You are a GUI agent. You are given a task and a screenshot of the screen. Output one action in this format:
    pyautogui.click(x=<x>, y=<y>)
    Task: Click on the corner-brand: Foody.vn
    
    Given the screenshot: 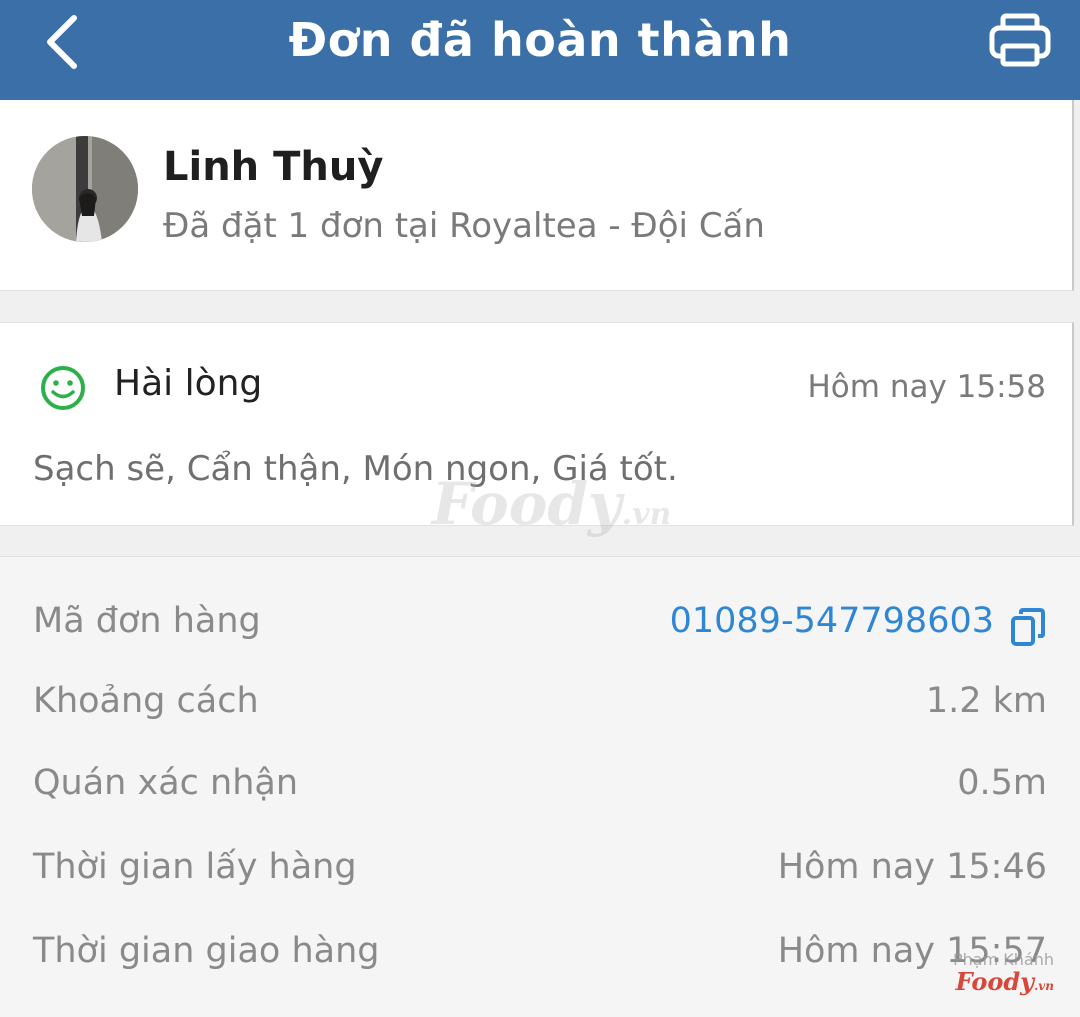 What is the action you would take?
    pyautogui.click(x=1003, y=981)
    